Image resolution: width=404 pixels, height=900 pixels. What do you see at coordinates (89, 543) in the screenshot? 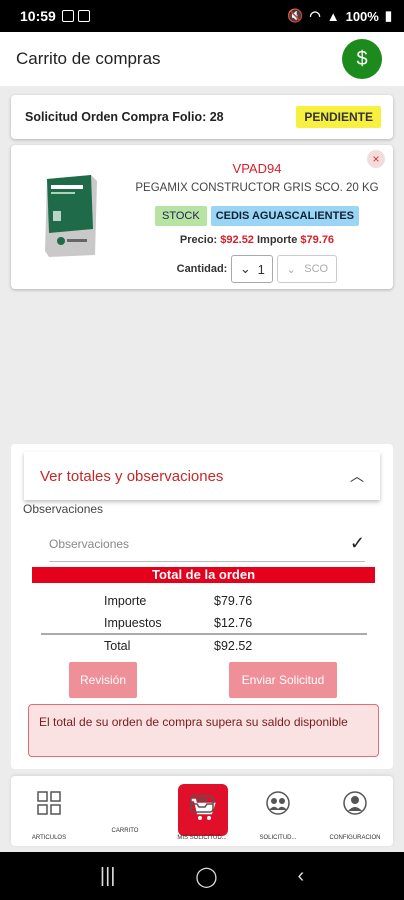
I see `observations-placeholder: Observaciones` at bounding box center [89, 543].